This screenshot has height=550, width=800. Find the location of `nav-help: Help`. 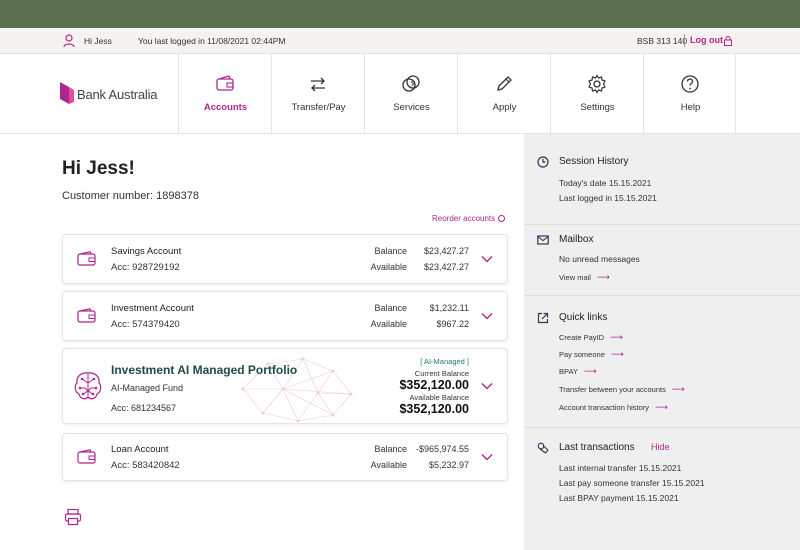

nav-help: Help is located at coordinates (689, 94).